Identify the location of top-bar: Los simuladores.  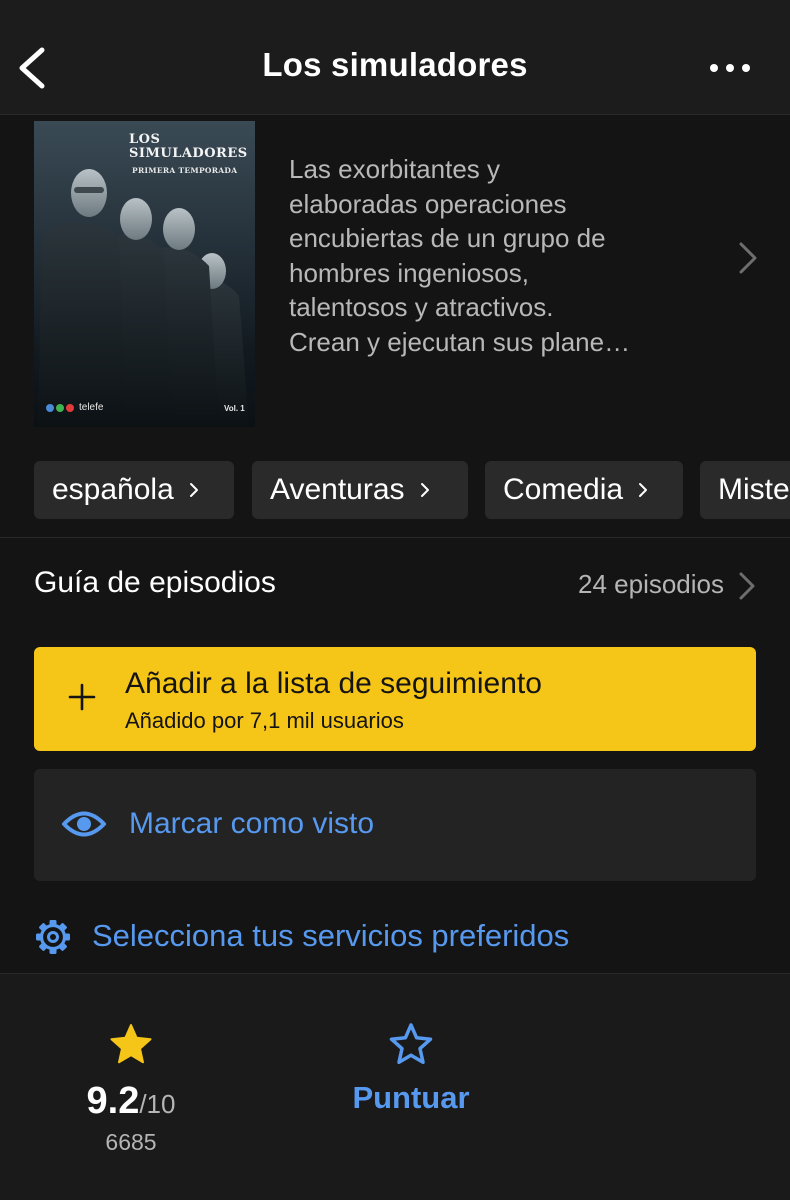
(395, 57).